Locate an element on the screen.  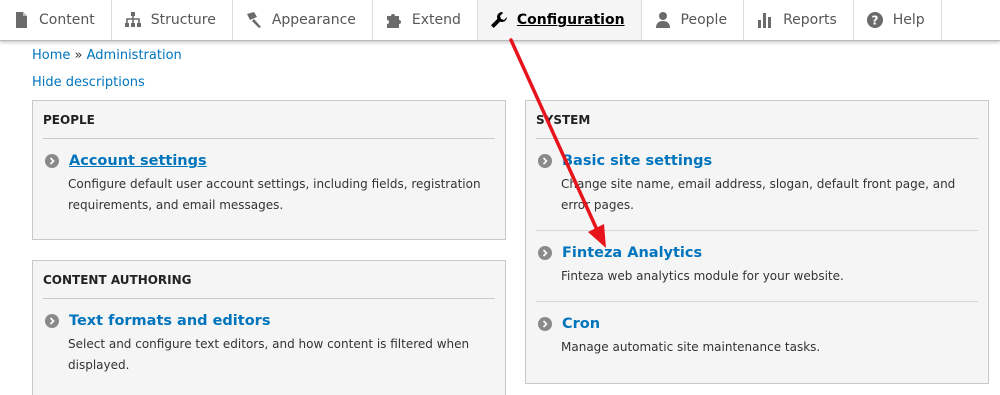
finteza-analytics-link: Finteza Analytics is located at coordinates (632, 253).